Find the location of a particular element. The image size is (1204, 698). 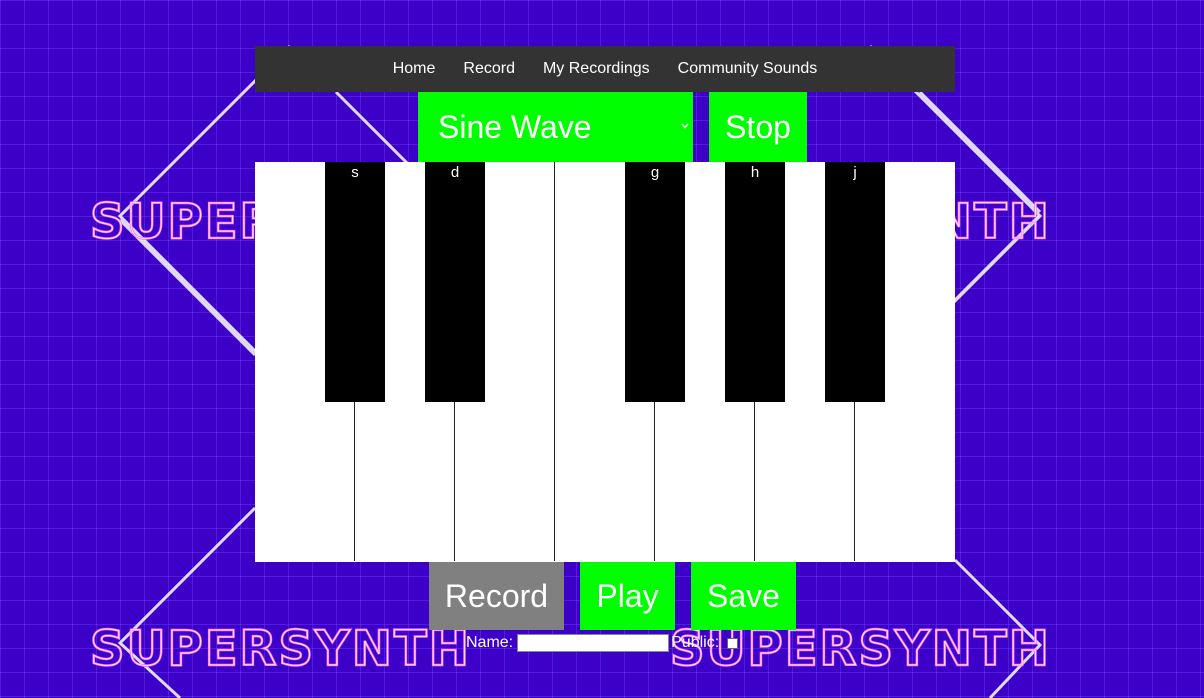

wave-type-select: Sine Wave is located at coordinates (555, 127).